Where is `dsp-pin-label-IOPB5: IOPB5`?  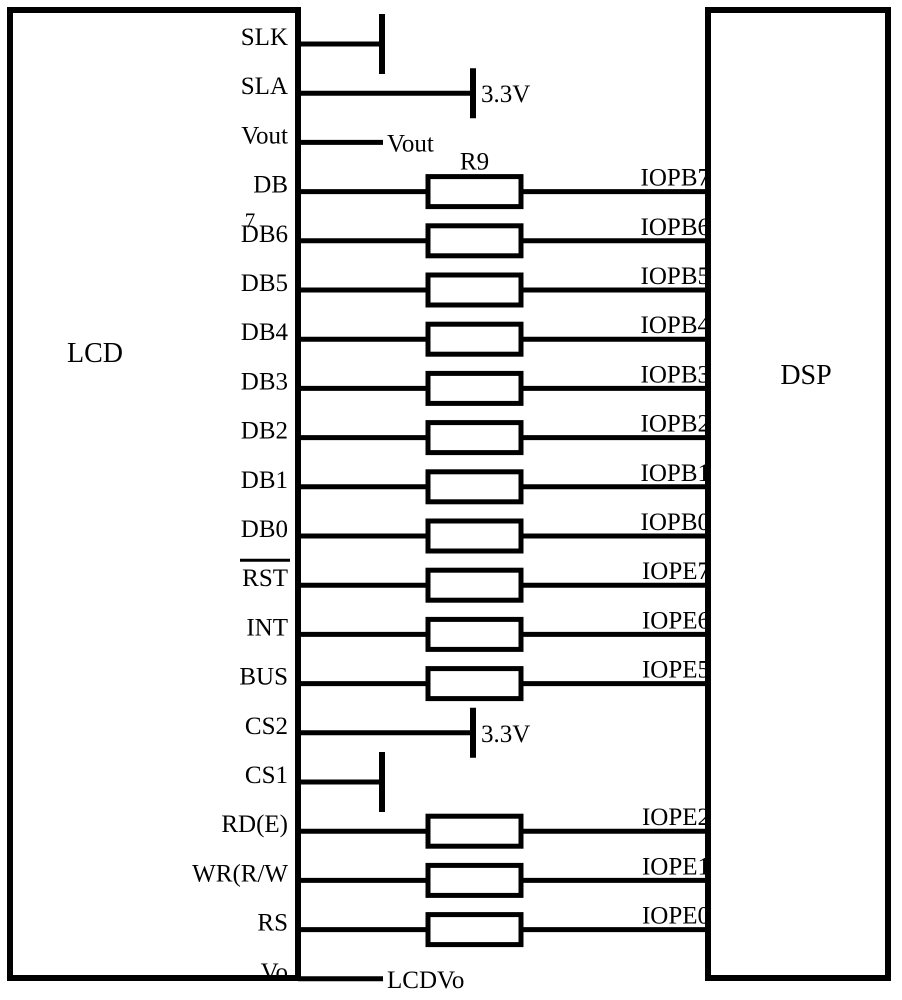
dsp-pin-label-IOPB5: IOPB5 is located at coordinates (675, 276).